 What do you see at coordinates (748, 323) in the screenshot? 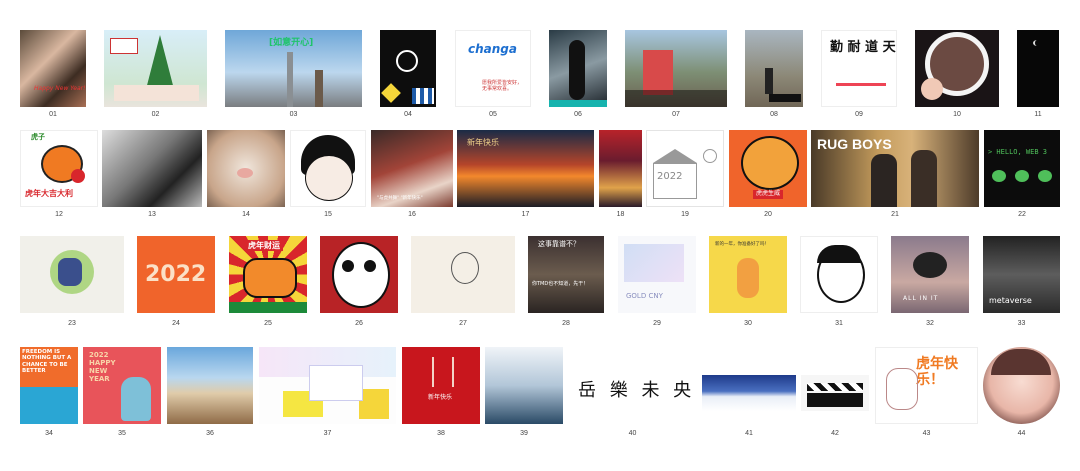
I see `thumbnail-number: 30` at bounding box center [748, 323].